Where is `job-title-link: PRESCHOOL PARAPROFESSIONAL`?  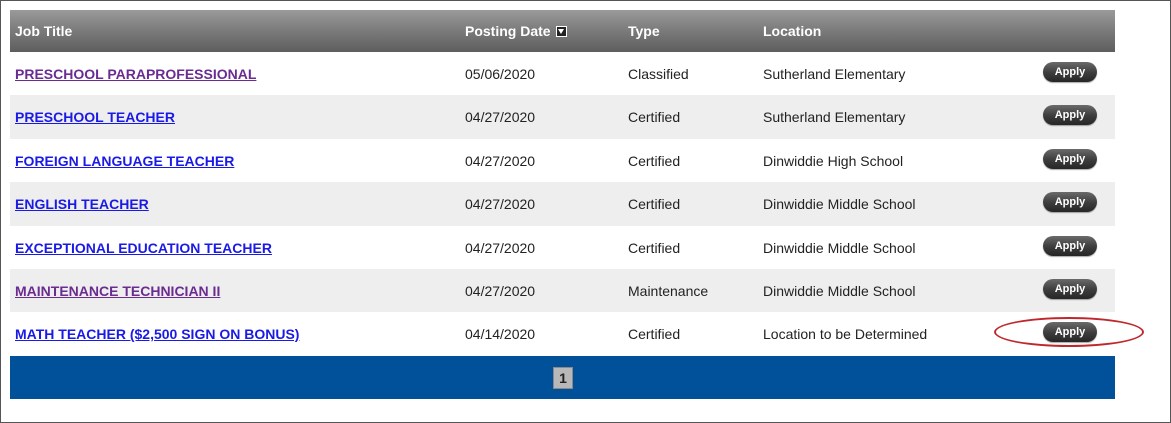 job-title-link: PRESCHOOL PARAPROFESSIONAL is located at coordinates (135, 74).